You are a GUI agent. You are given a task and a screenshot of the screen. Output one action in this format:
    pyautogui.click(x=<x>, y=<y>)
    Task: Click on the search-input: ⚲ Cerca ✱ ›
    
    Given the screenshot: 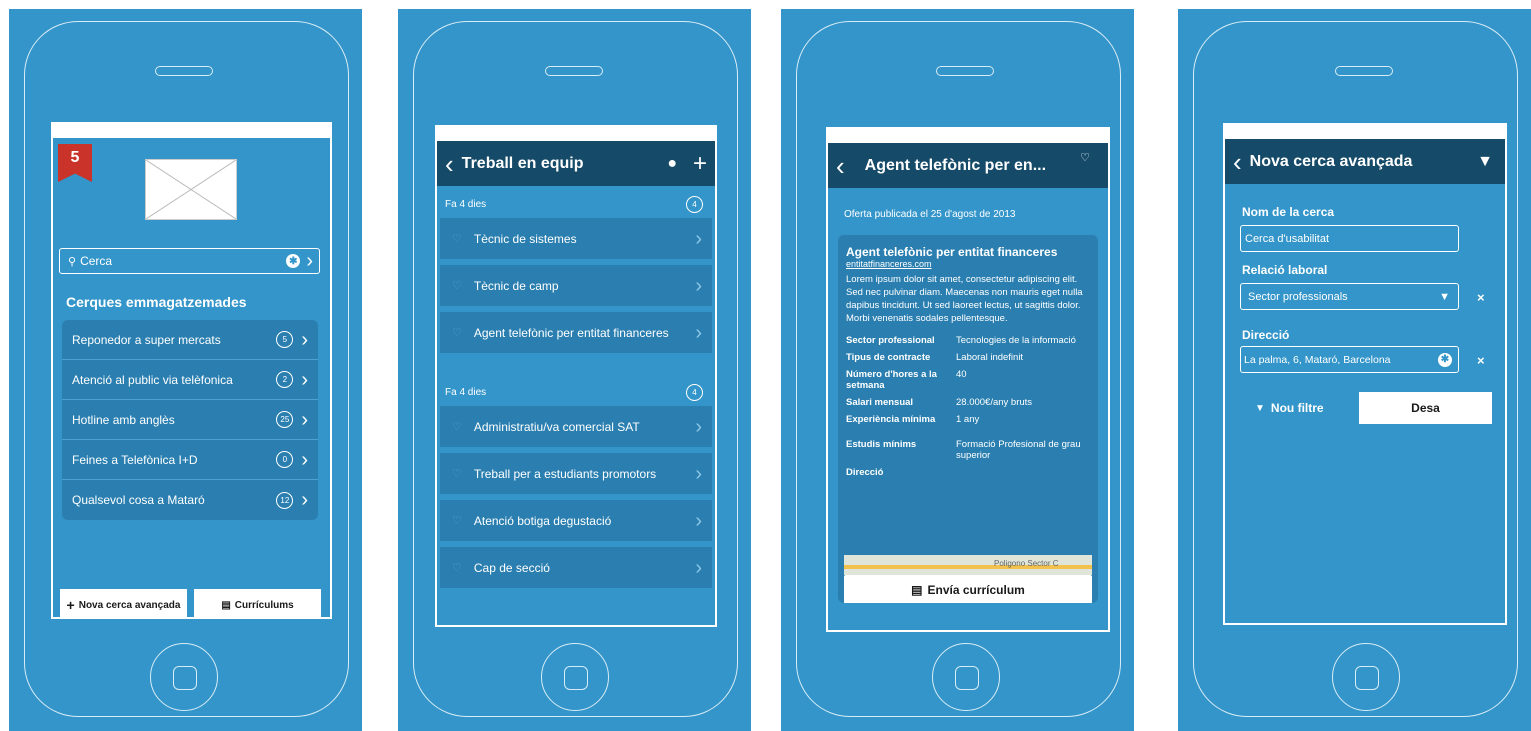 What is the action you would take?
    pyautogui.click(x=189, y=261)
    